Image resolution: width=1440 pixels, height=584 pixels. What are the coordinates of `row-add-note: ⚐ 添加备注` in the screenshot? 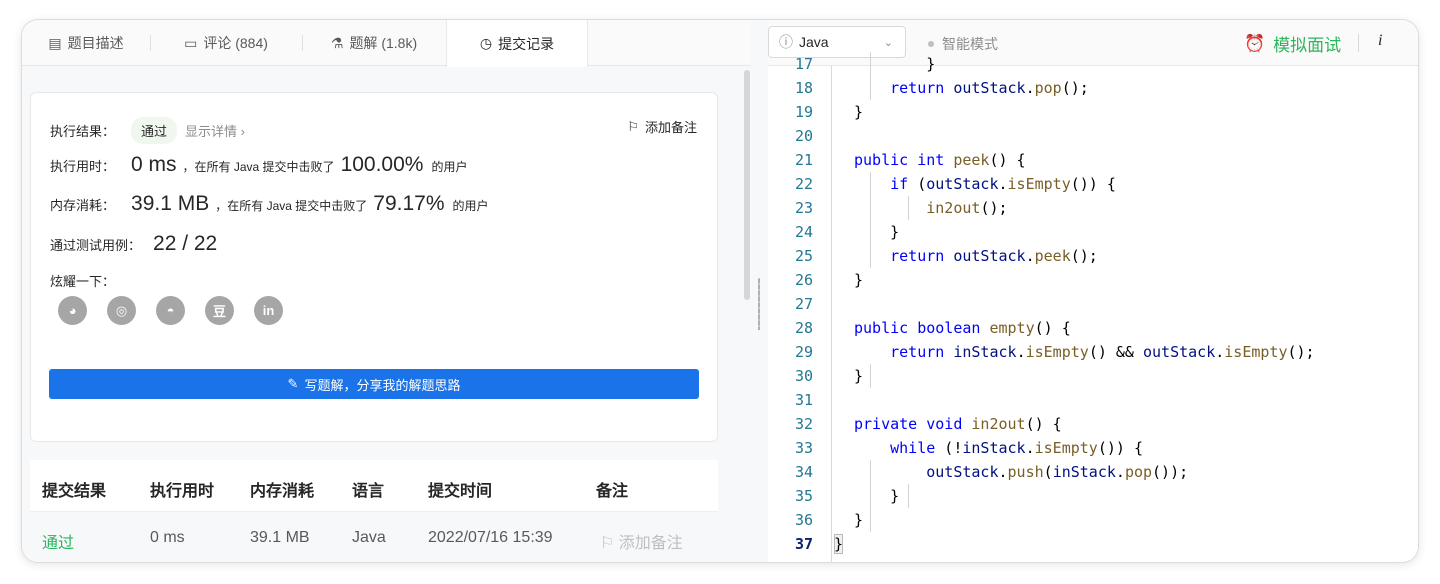 It's located at (641, 541).